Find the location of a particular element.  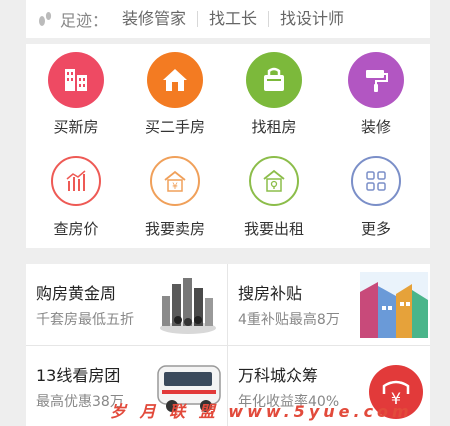

promo-title: 13线看房团 is located at coordinates (78, 375).